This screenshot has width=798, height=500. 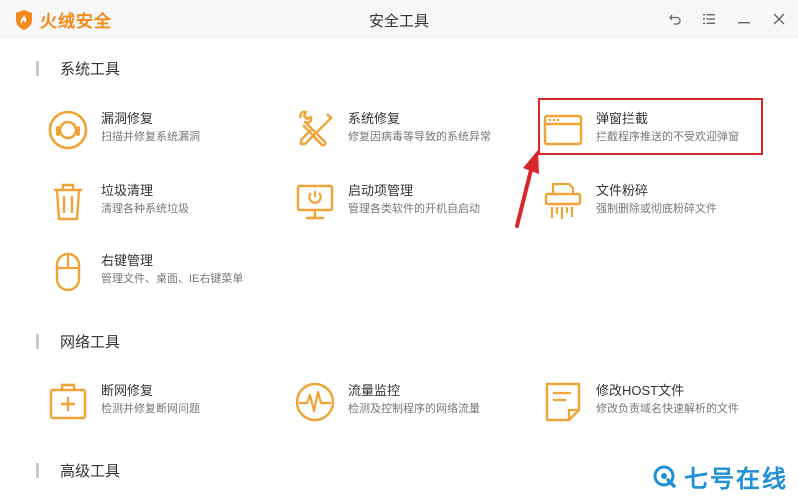 I want to click on tool-description: 强制删除或彻底粉碎文件, so click(x=656, y=209).